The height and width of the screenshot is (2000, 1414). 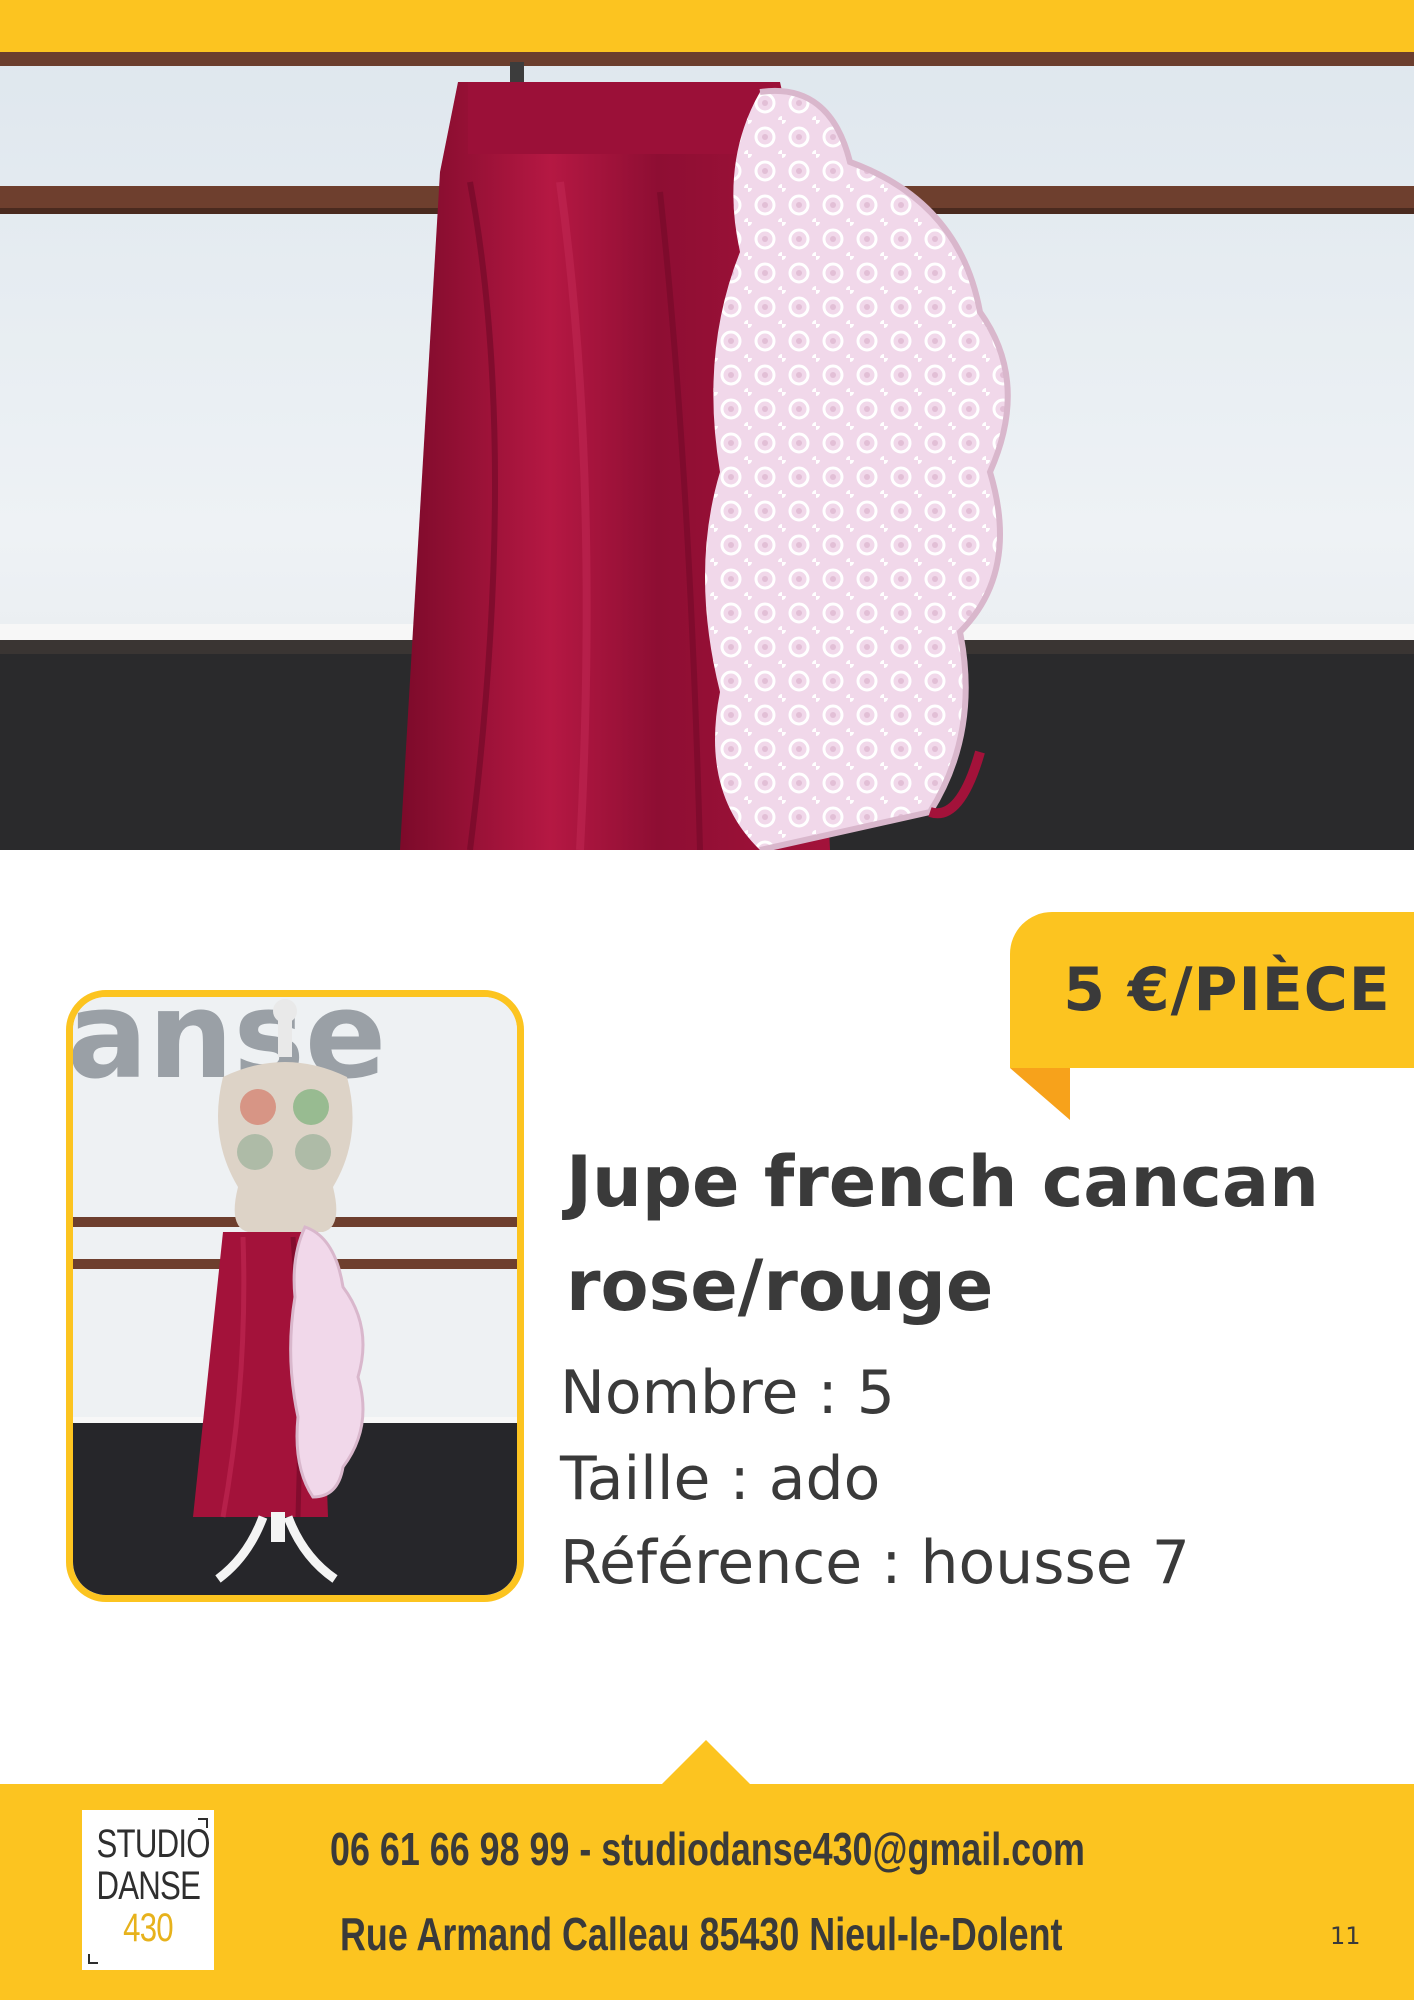 I want to click on product-count: Nombre : 5, so click(x=727, y=1393).